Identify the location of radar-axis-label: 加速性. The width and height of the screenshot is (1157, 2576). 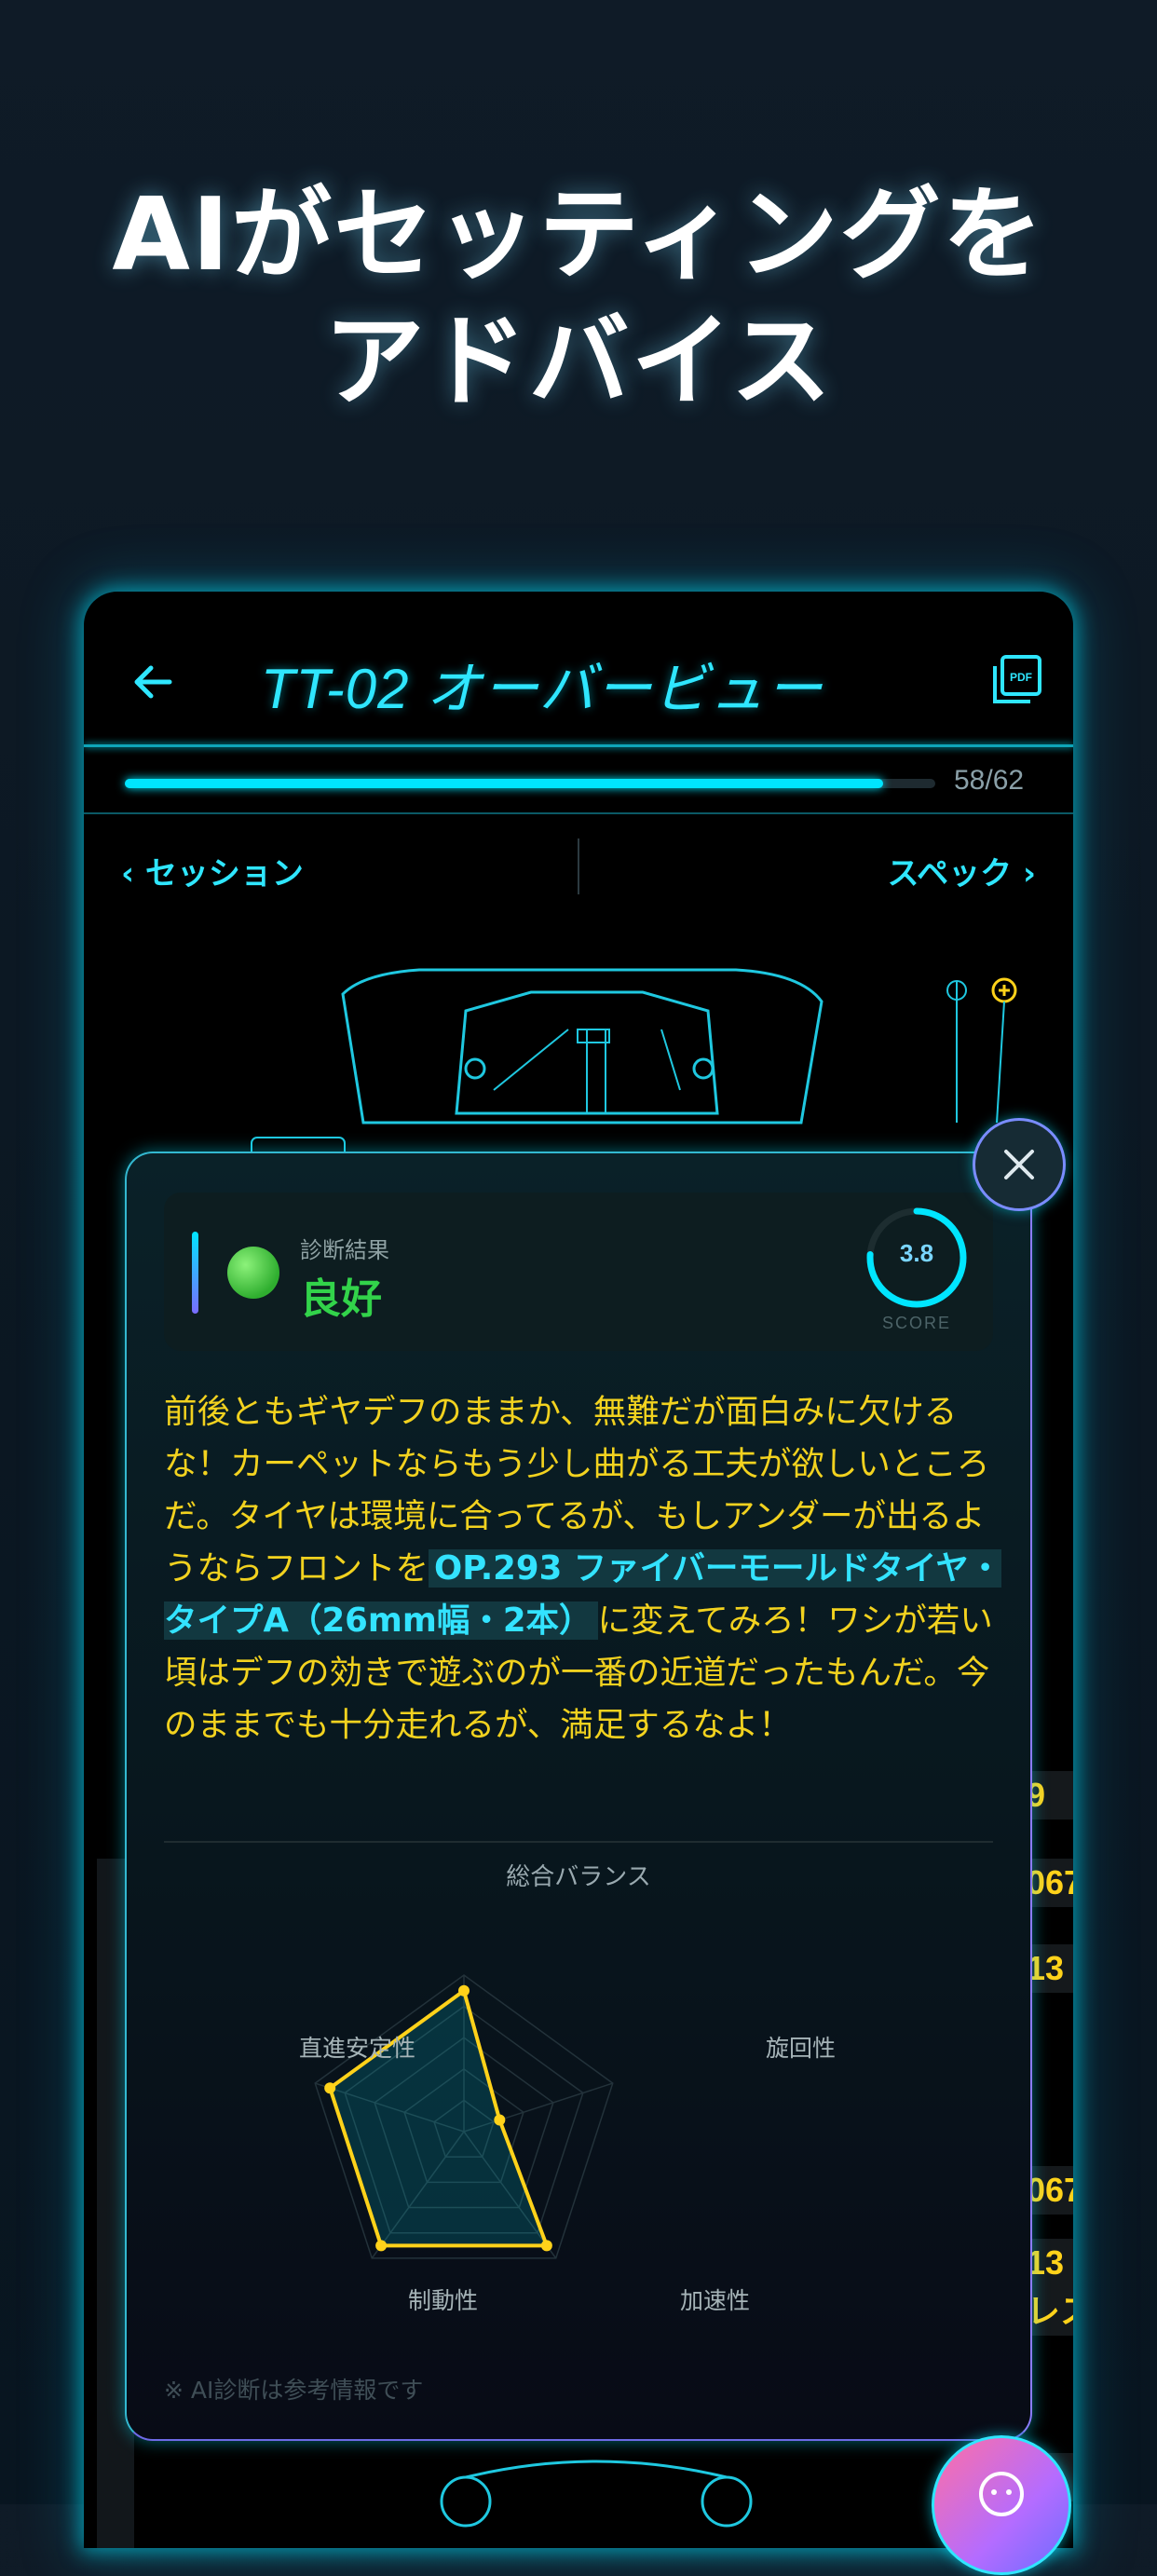
(715, 2300).